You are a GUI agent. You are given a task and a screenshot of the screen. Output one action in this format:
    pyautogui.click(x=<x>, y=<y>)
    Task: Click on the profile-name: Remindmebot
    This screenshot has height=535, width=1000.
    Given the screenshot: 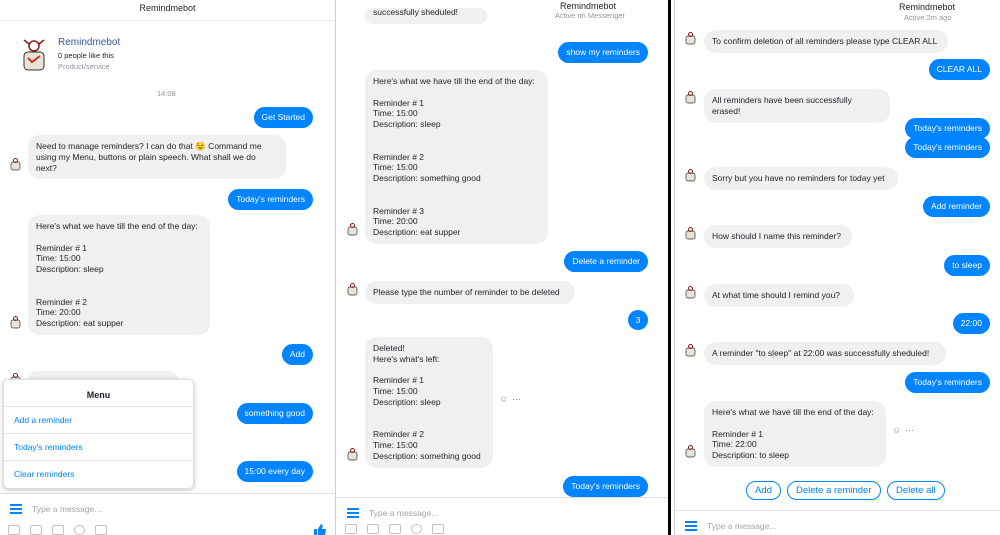 What is the action you would take?
    pyautogui.click(x=89, y=42)
    